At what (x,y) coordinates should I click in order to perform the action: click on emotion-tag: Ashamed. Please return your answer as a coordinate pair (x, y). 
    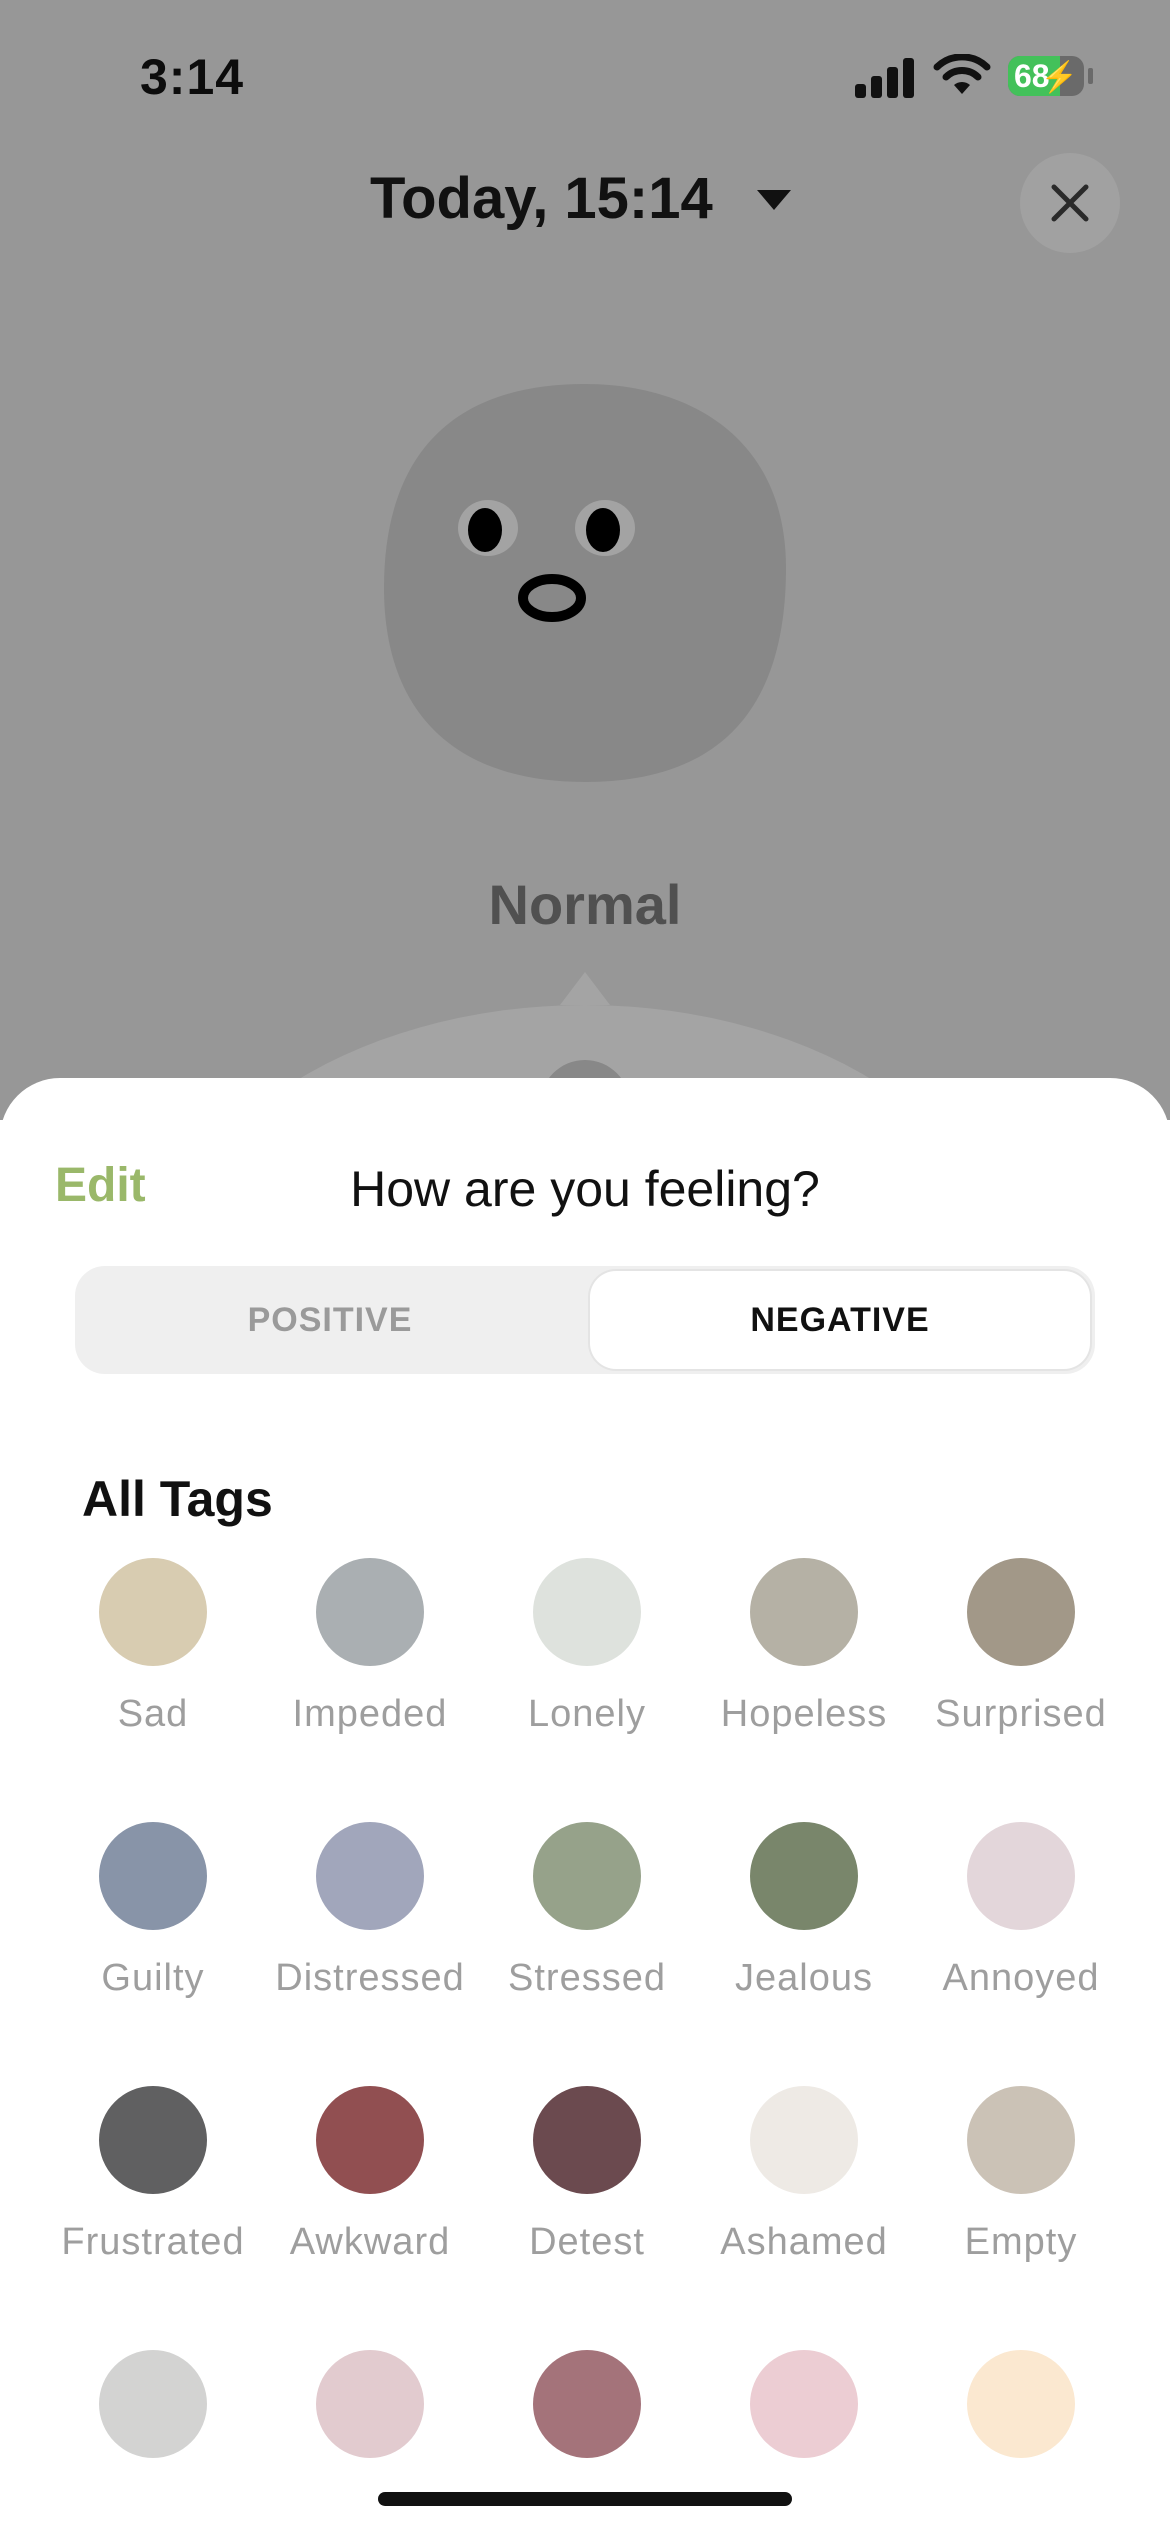
    Looking at the image, I should click on (804, 2201).